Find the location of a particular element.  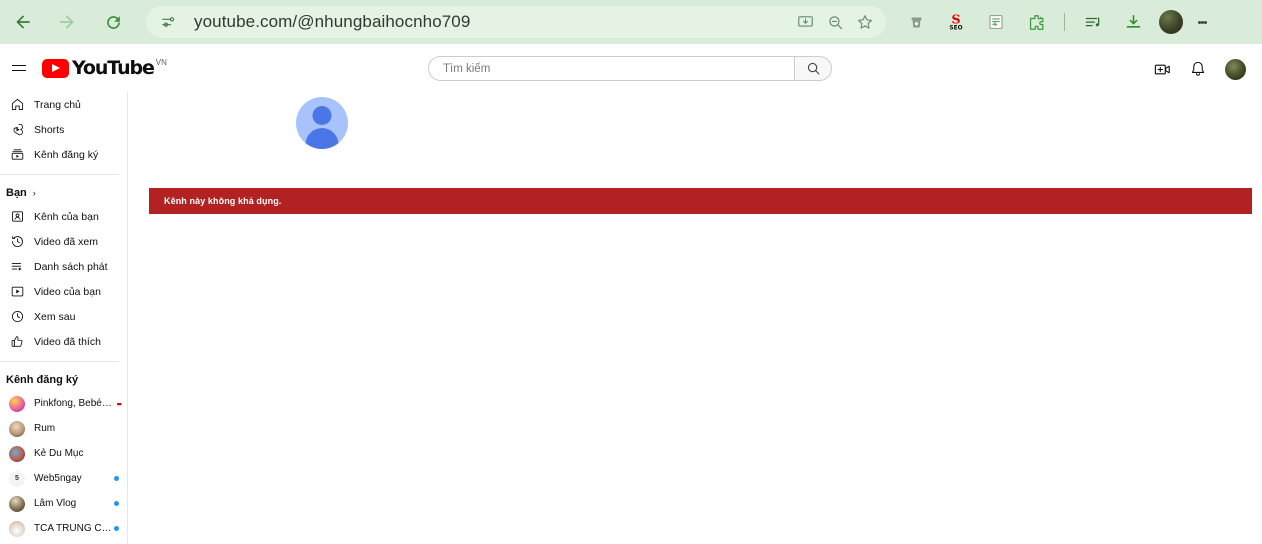

back-arrow-icon is located at coordinates (23, 22).